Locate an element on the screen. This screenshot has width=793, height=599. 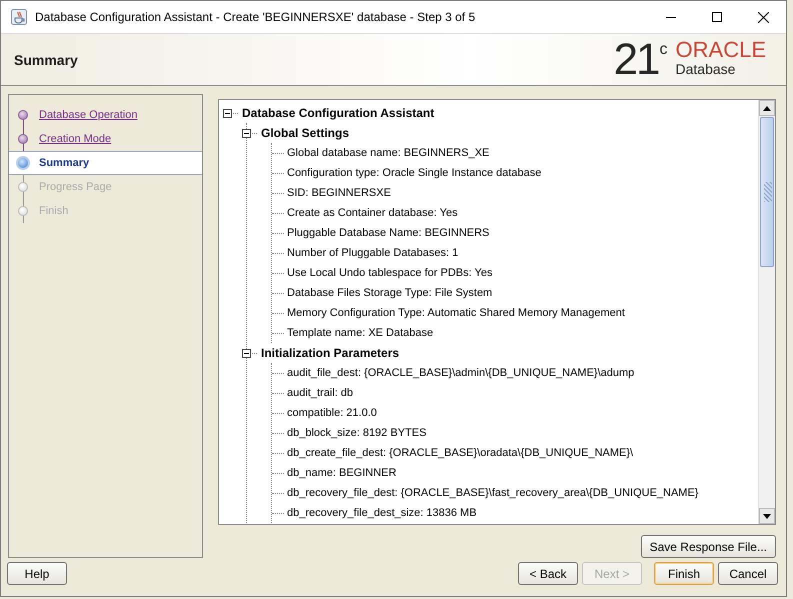
tree-item: compatible: 21.0.0 is located at coordinates (332, 413).